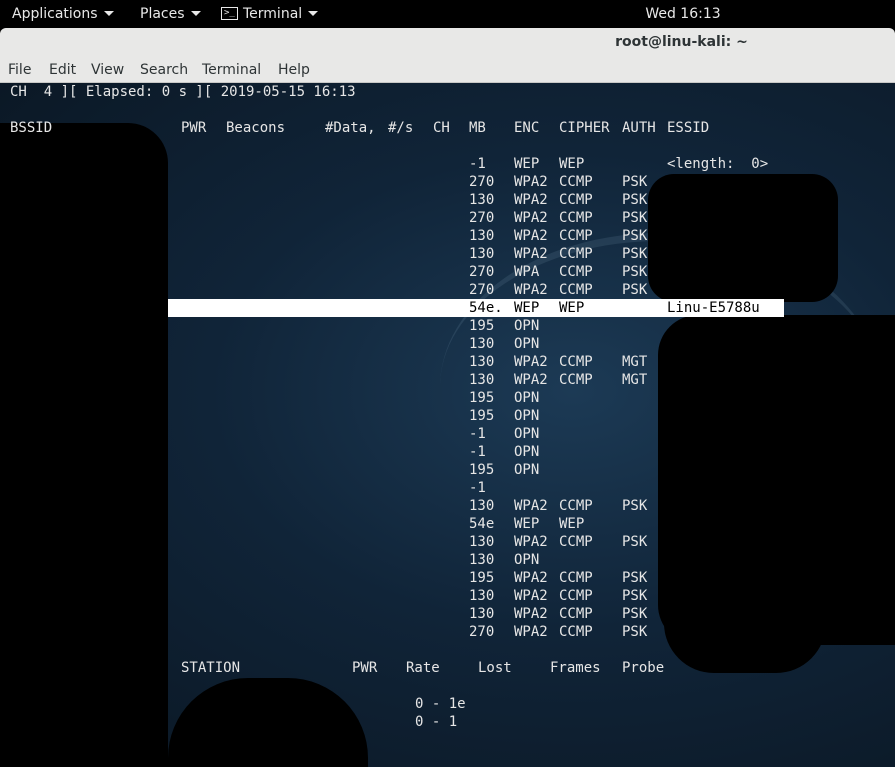  I want to click on header-station: STATION, so click(211, 668).